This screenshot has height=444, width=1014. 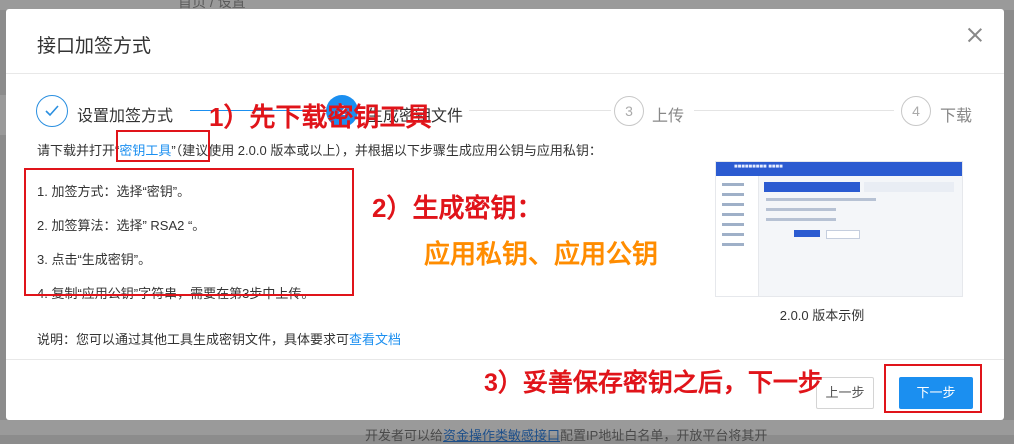 I want to click on view-docs-link: 查看文档, so click(x=375, y=339).